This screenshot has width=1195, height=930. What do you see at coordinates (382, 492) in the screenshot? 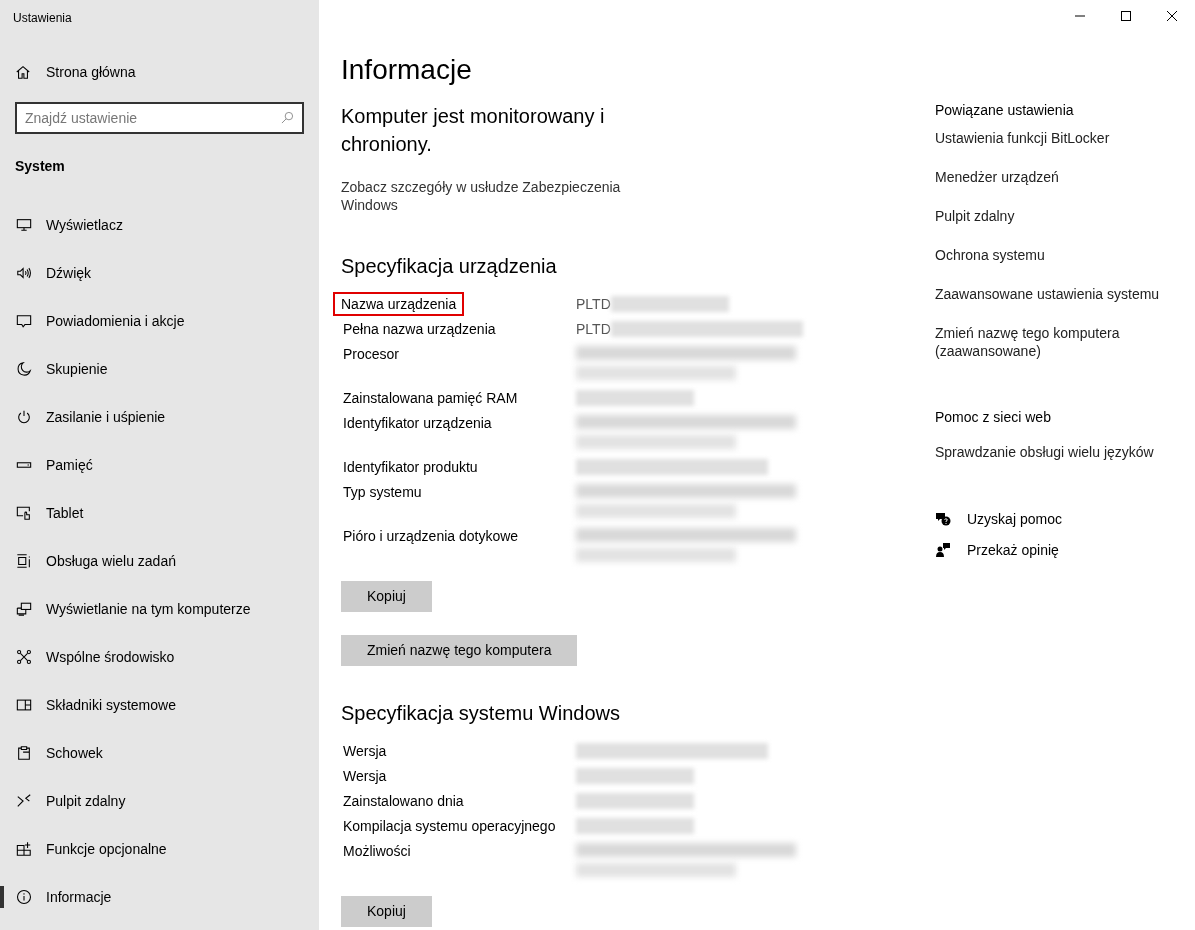
I see `spec-label: Typ systemu` at bounding box center [382, 492].